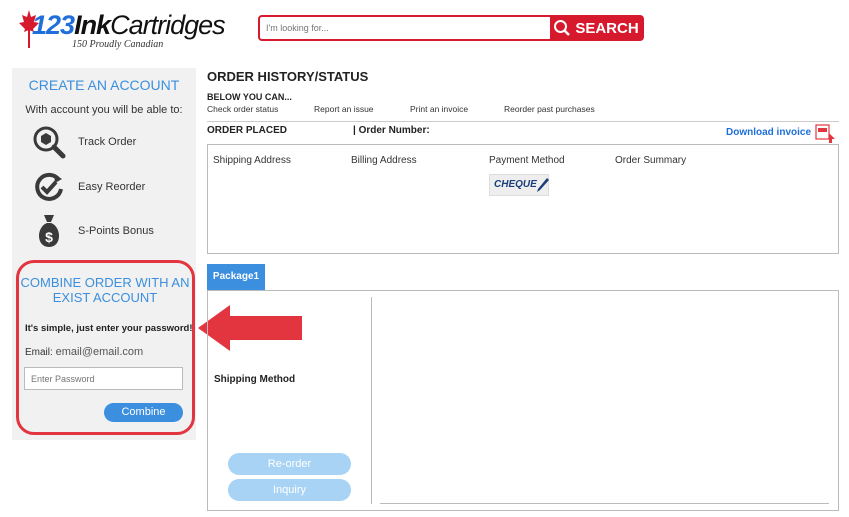  What do you see at coordinates (289, 464) in the screenshot?
I see `reorder-button: Re-order` at bounding box center [289, 464].